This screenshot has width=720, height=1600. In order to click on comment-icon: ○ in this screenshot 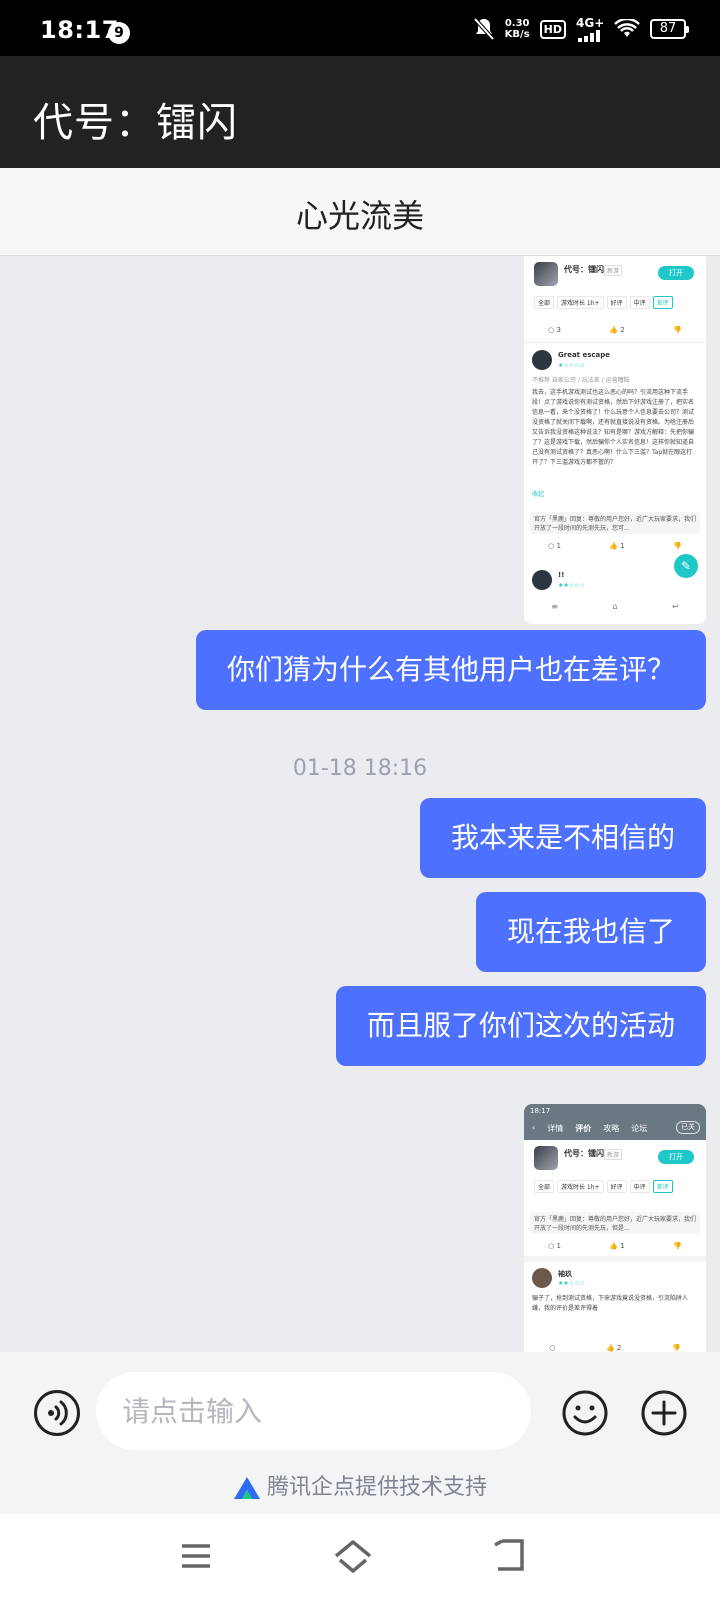, I will do `click(552, 1348)`.